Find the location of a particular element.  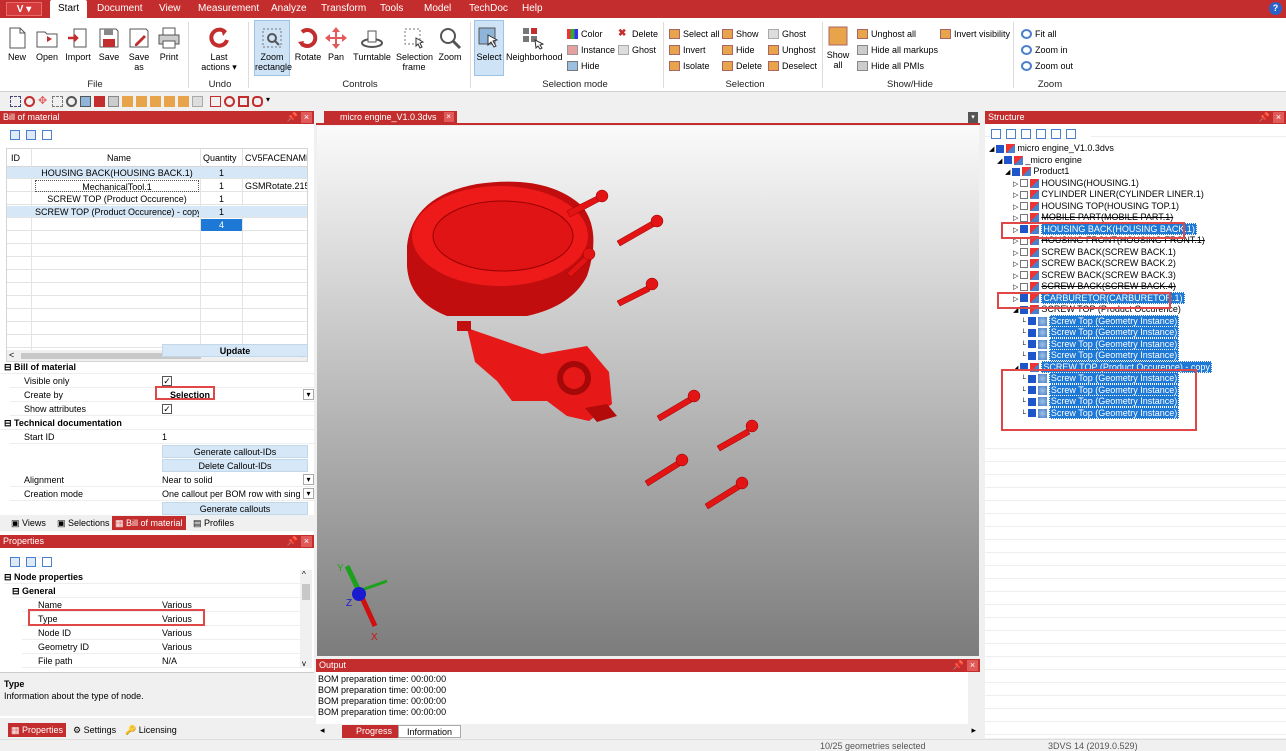

zoom-out-button: Zoom out is located at coordinates (1047, 66).